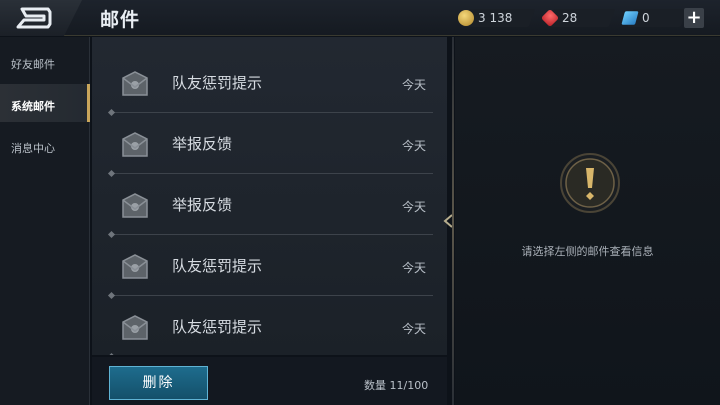 Image resolution: width=720 pixels, height=405 pixels. What do you see at coordinates (120, 20) in the screenshot?
I see `page-title: 邮件` at bounding box center [120, 20].